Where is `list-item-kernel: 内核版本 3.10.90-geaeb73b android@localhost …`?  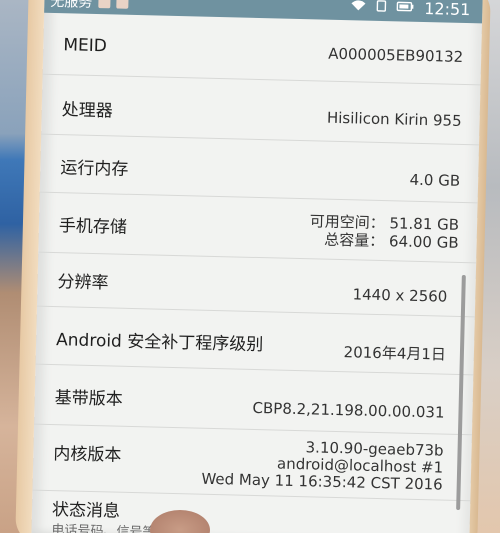 list-item-kernel: 内核版本 3.10.90-geaeb73b android@localhost … is located at coordinates (252, 463).